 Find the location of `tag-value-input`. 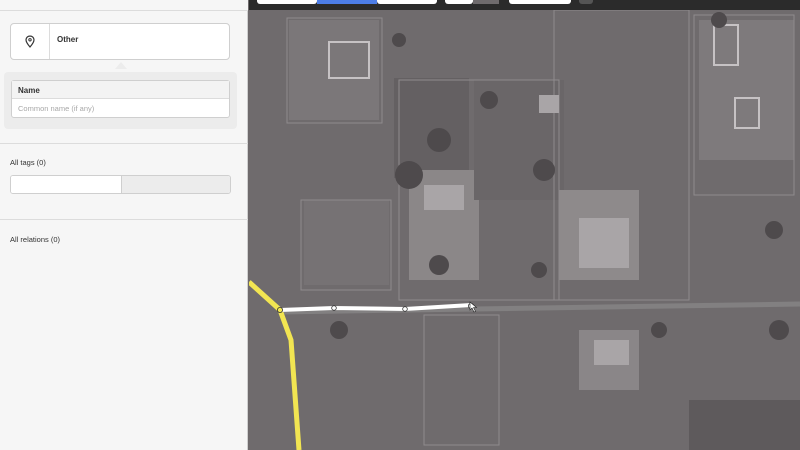

tag-value-input is located at coordinates (176, 184).